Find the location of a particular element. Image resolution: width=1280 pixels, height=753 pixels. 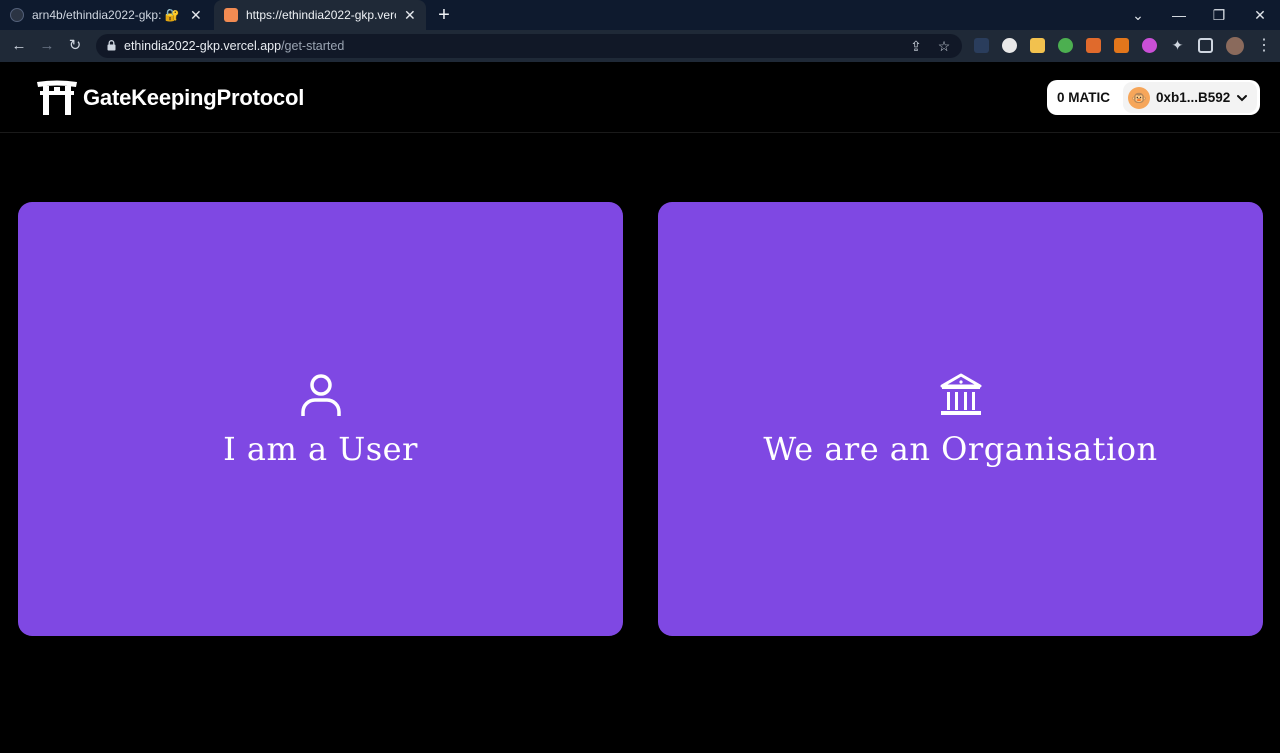

wallet-connect-button: 0 MATIC 🐵 0xb1...B592 is located at coordinates (1153, 97).